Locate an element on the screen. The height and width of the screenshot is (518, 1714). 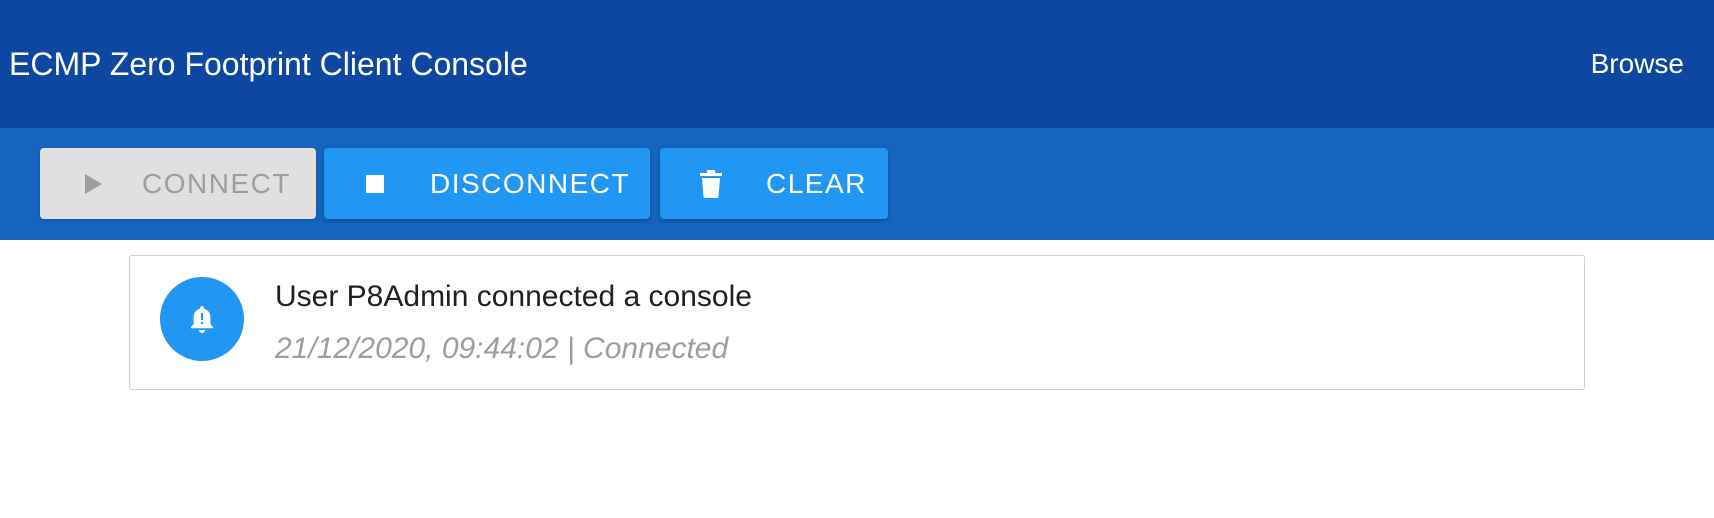
message-text: User P8Admin connected a console is located at coordinates (513, 296).